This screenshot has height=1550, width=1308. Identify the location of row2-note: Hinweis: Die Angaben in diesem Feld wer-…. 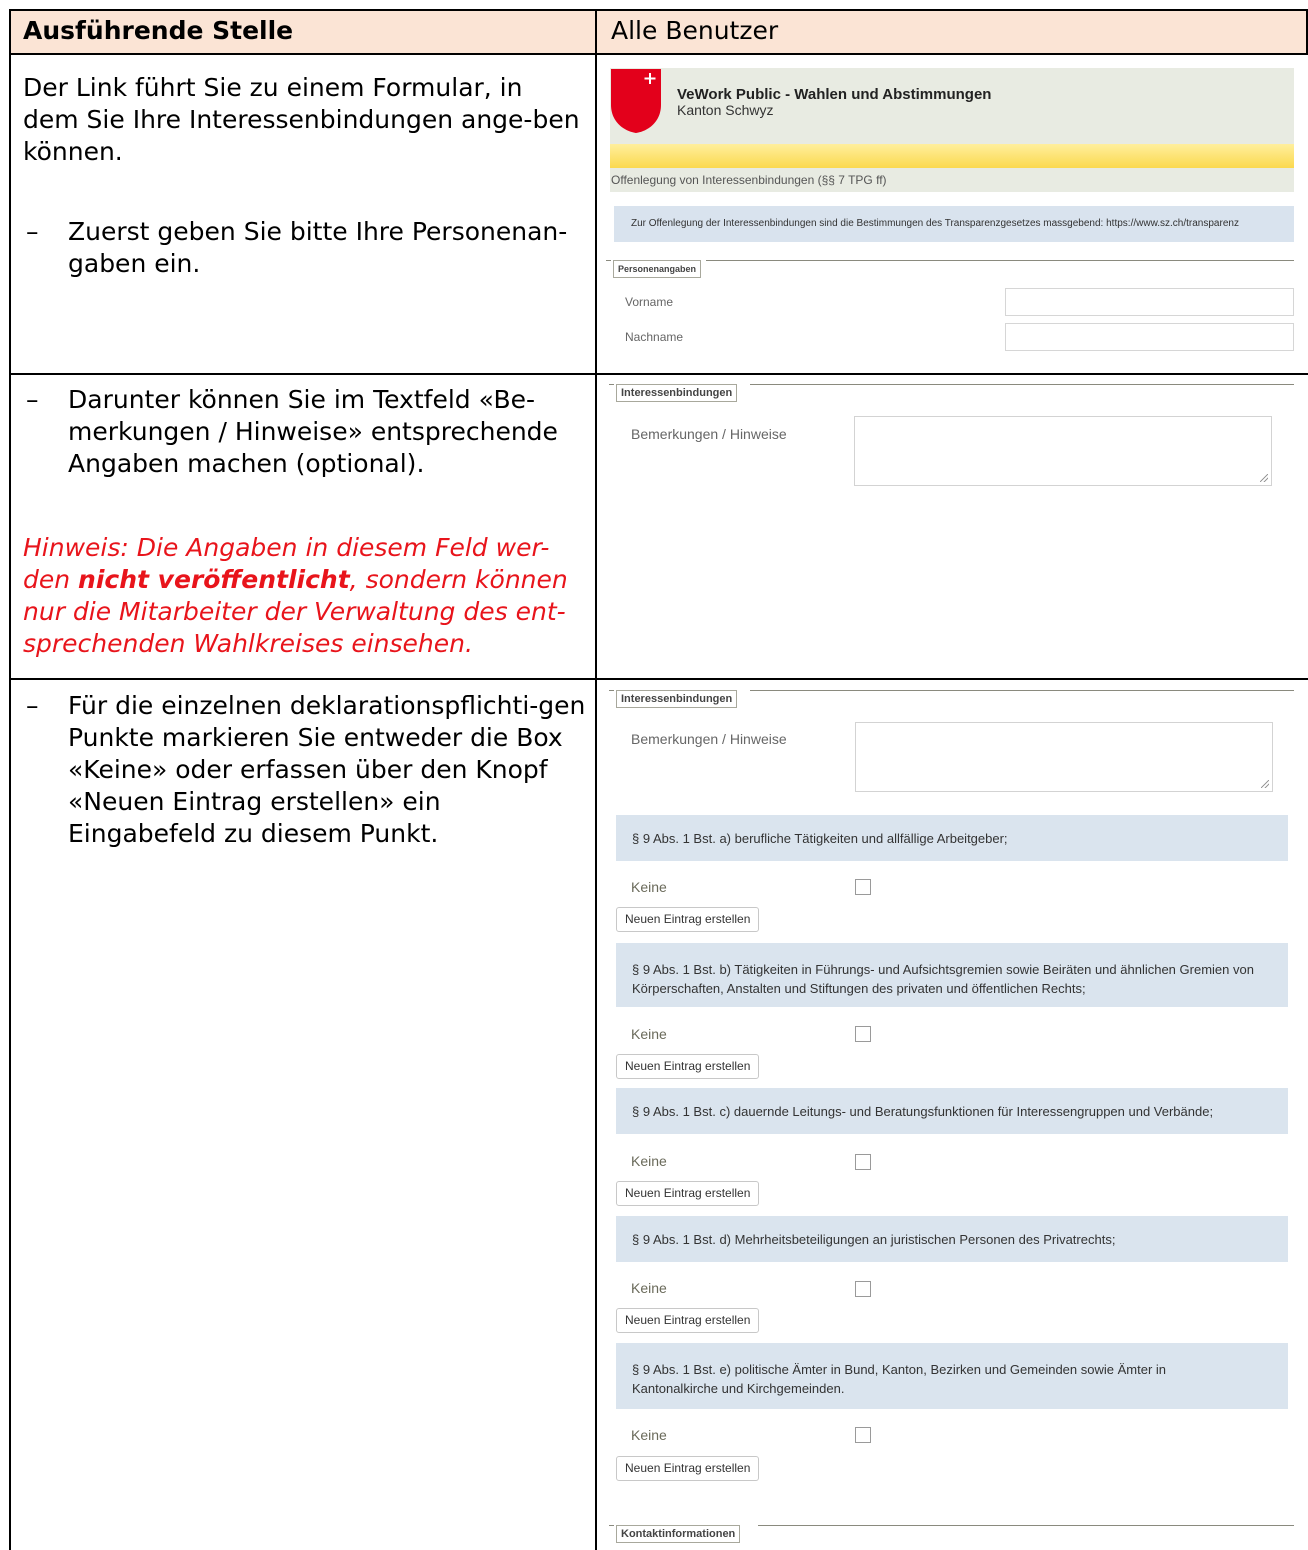
(303, 596).